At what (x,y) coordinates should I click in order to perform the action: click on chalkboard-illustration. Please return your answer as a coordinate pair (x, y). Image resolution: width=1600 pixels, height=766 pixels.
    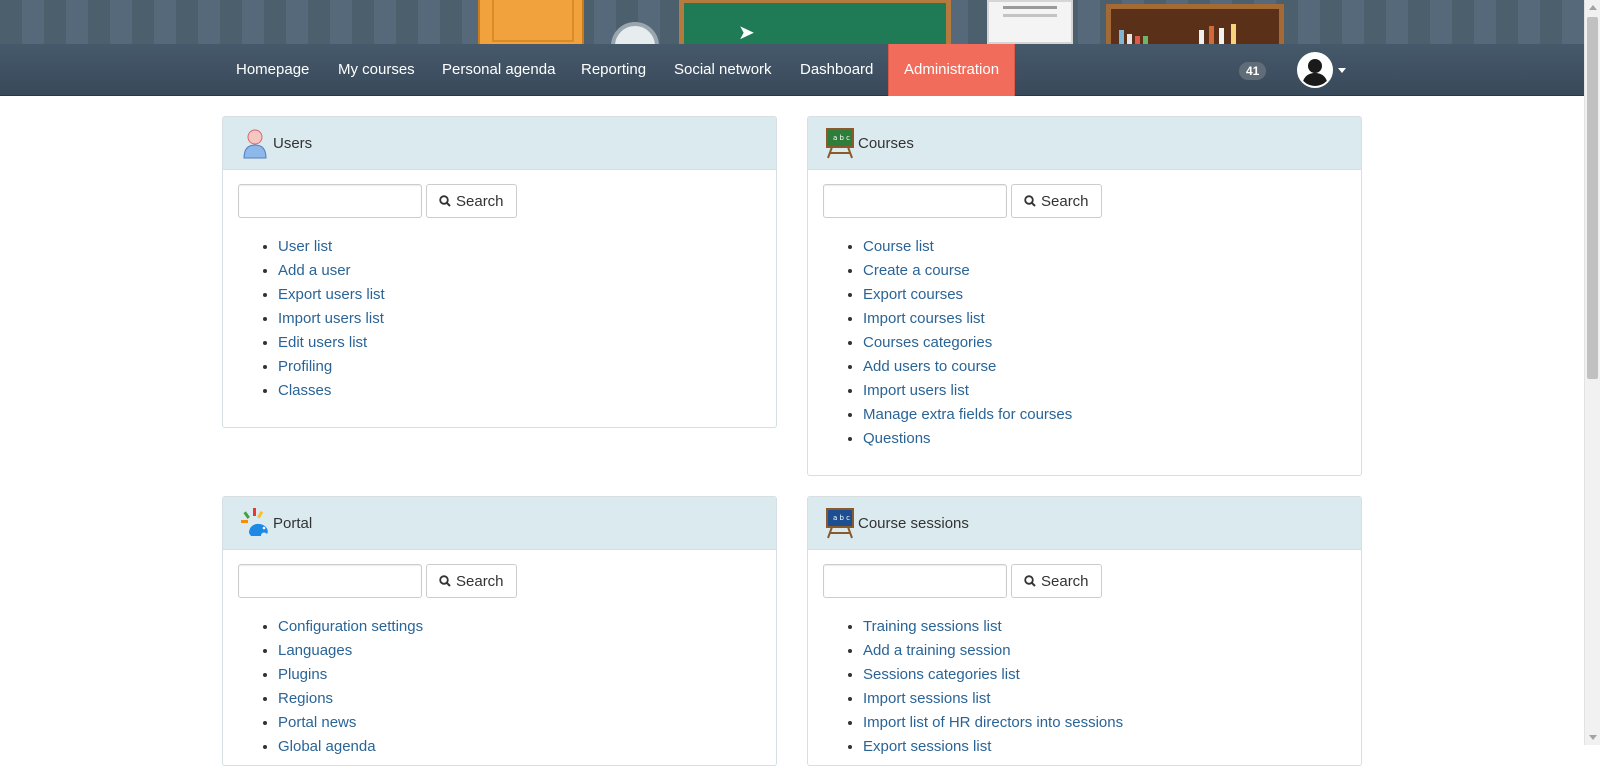
    Looking at the image, I should click on (815, 22).